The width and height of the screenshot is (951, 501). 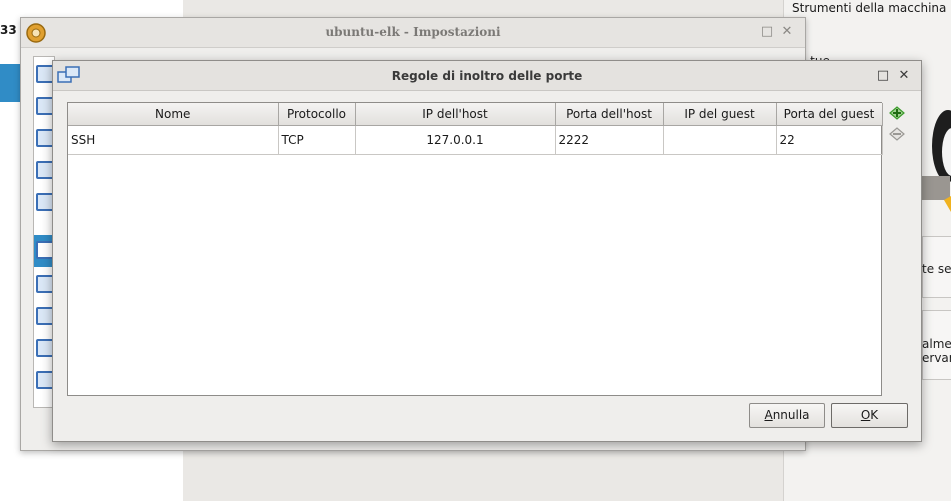 What do you see at coordinates (11, 83) in the screenshot?
I see `selected-machine-item` at bounding box center [11, 83].